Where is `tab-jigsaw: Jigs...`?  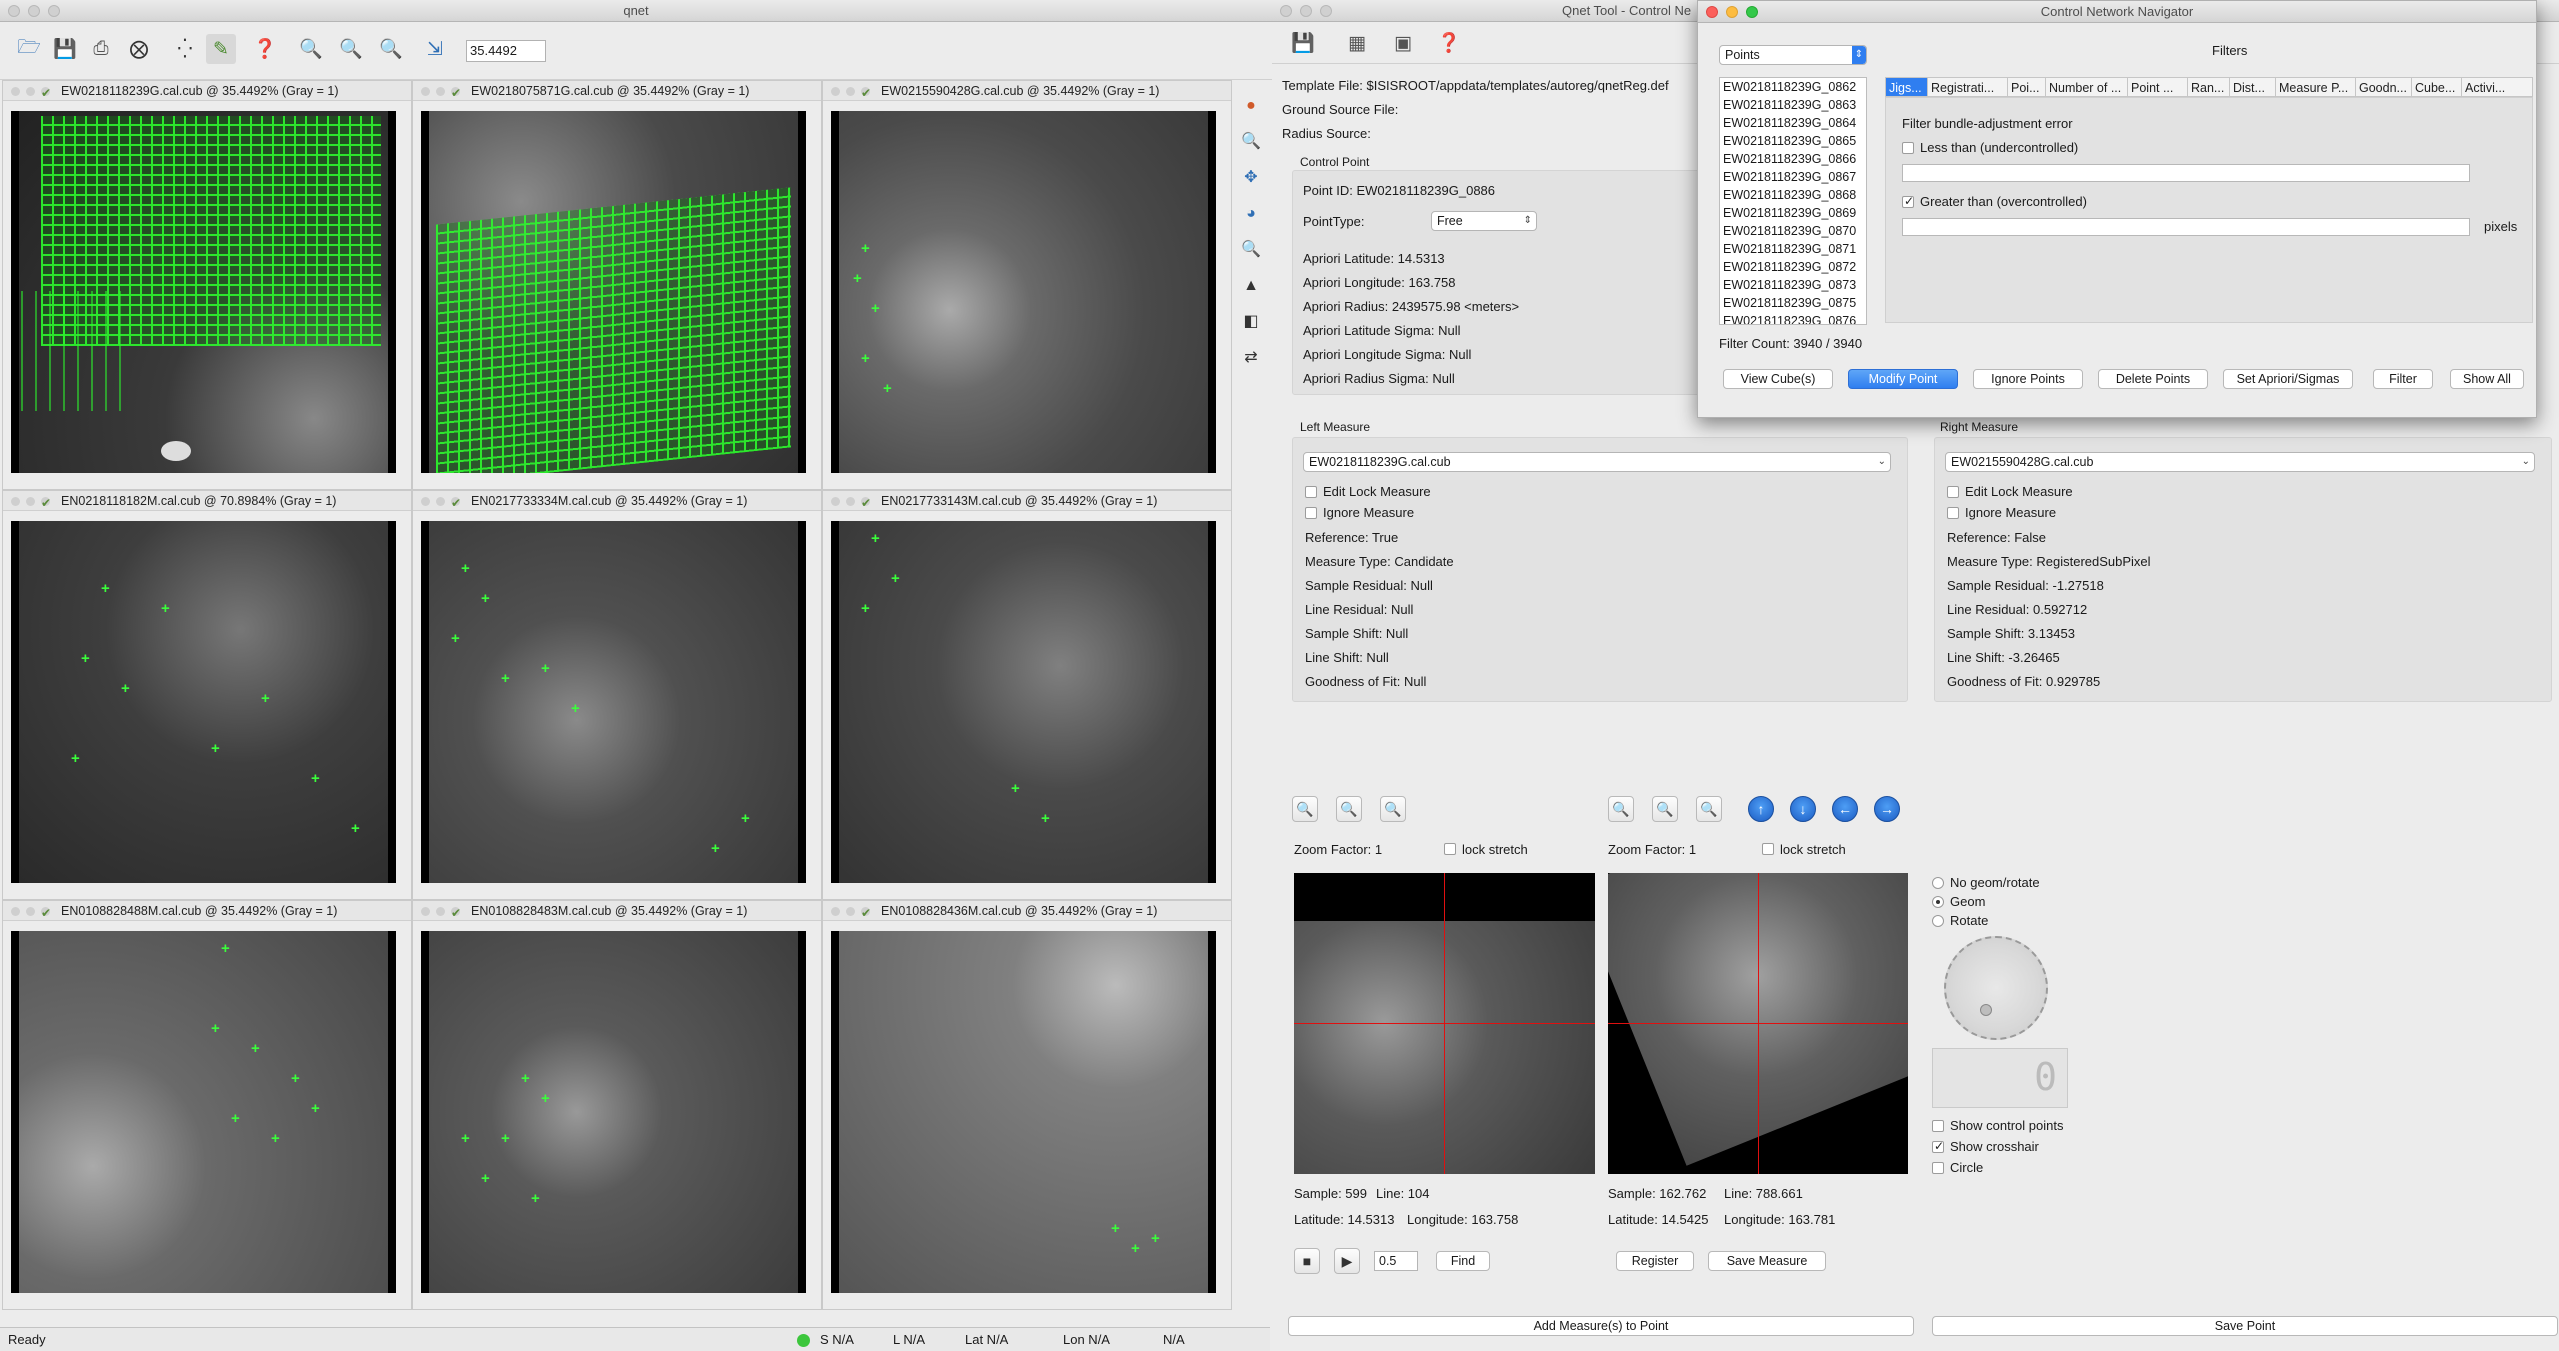
tab-jigsaw: Jigs... is located at coordinates (1907, 87).